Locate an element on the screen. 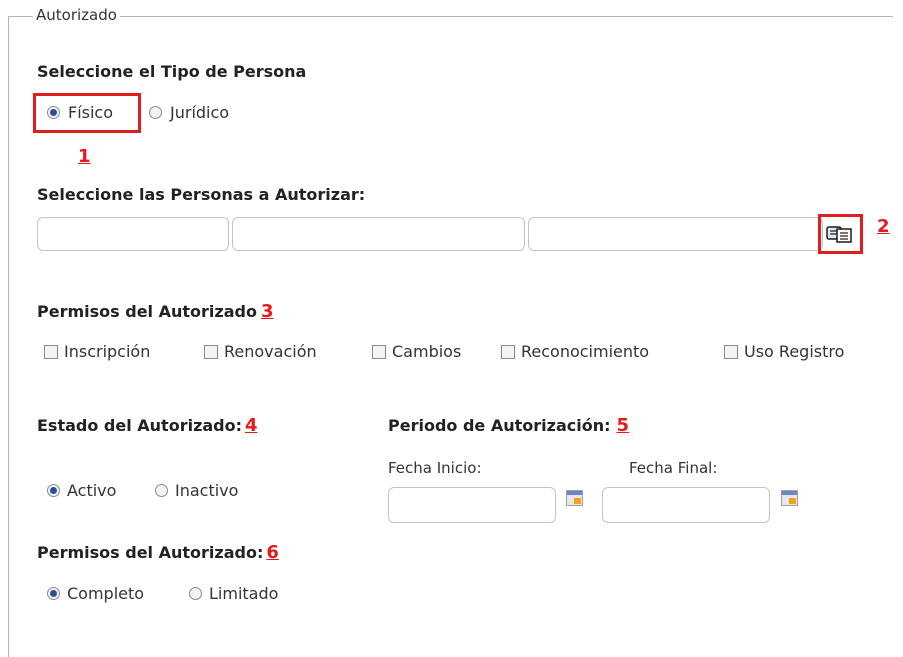 The height and width of the screenshot is (657, 903). radio-limitado-control is located at coordinates (195, 593).